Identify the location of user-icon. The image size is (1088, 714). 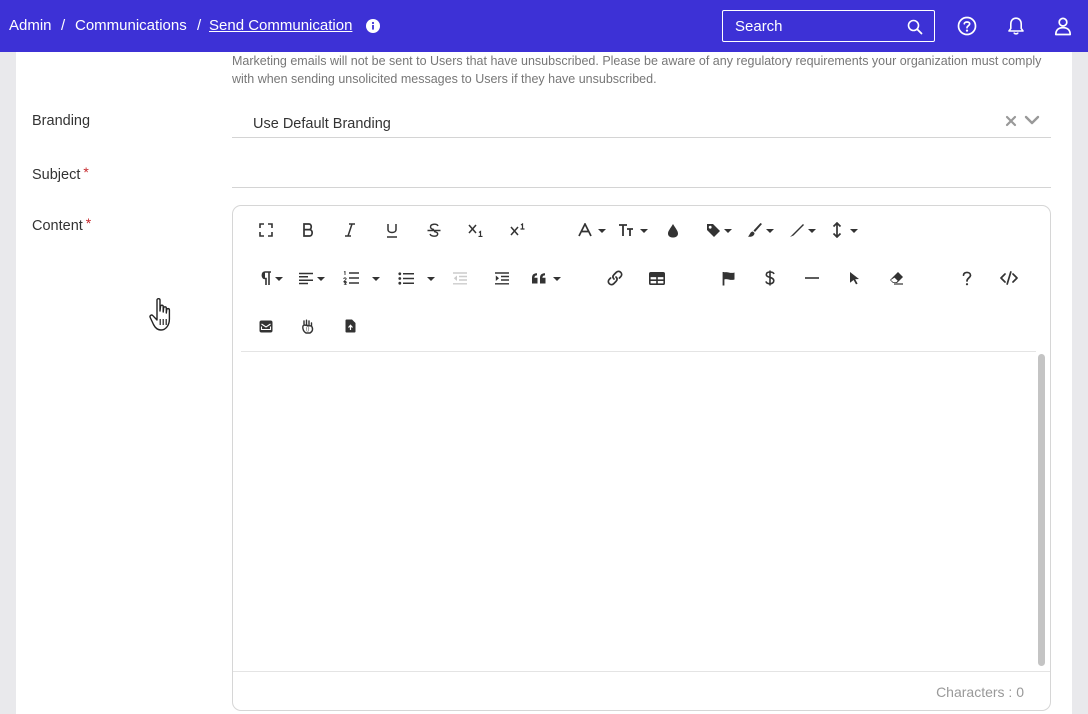
(1063, 26).